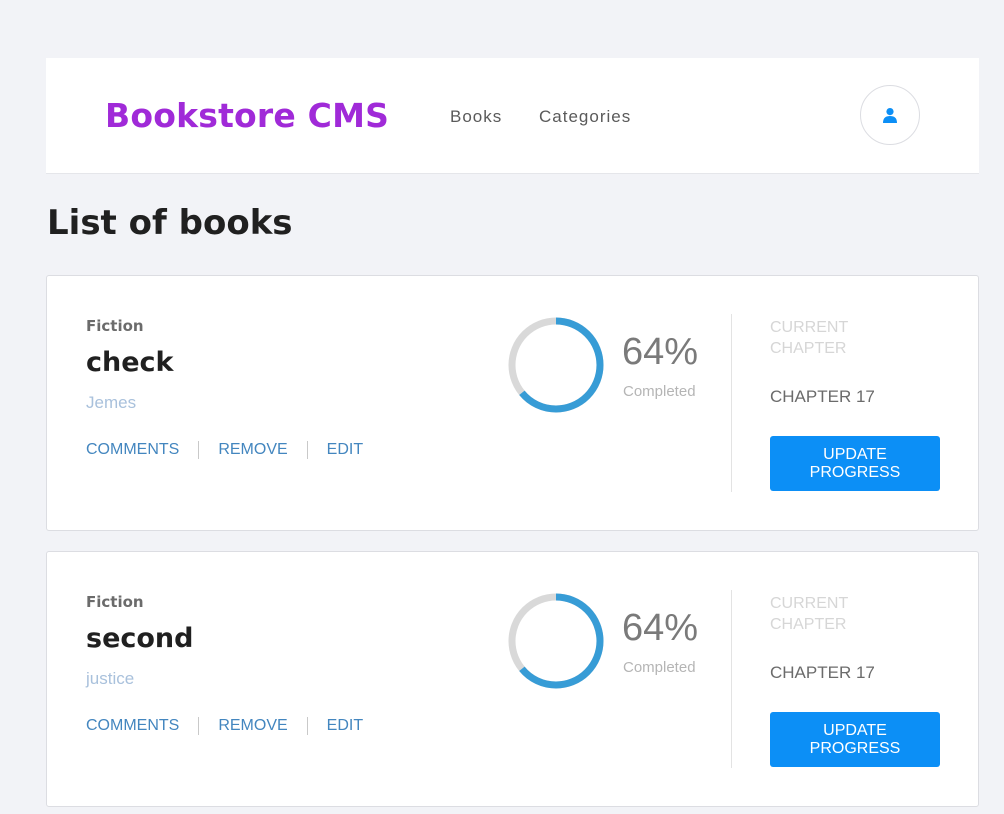 The height and width of the screenshot is (814, 1004). I want to click on book-title: second, so click(140, 638).